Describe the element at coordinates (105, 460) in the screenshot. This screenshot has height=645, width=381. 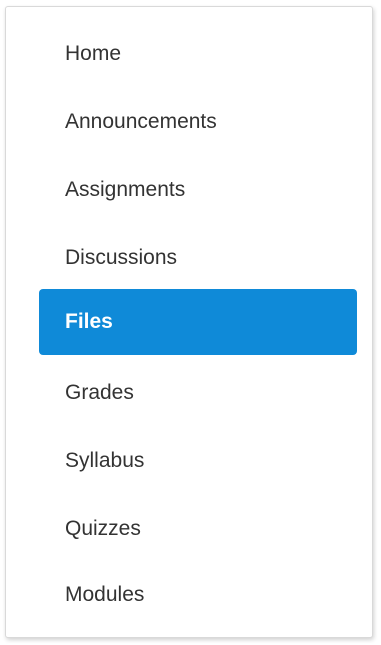
I see `nav-item-label: Syllabus` at that location.